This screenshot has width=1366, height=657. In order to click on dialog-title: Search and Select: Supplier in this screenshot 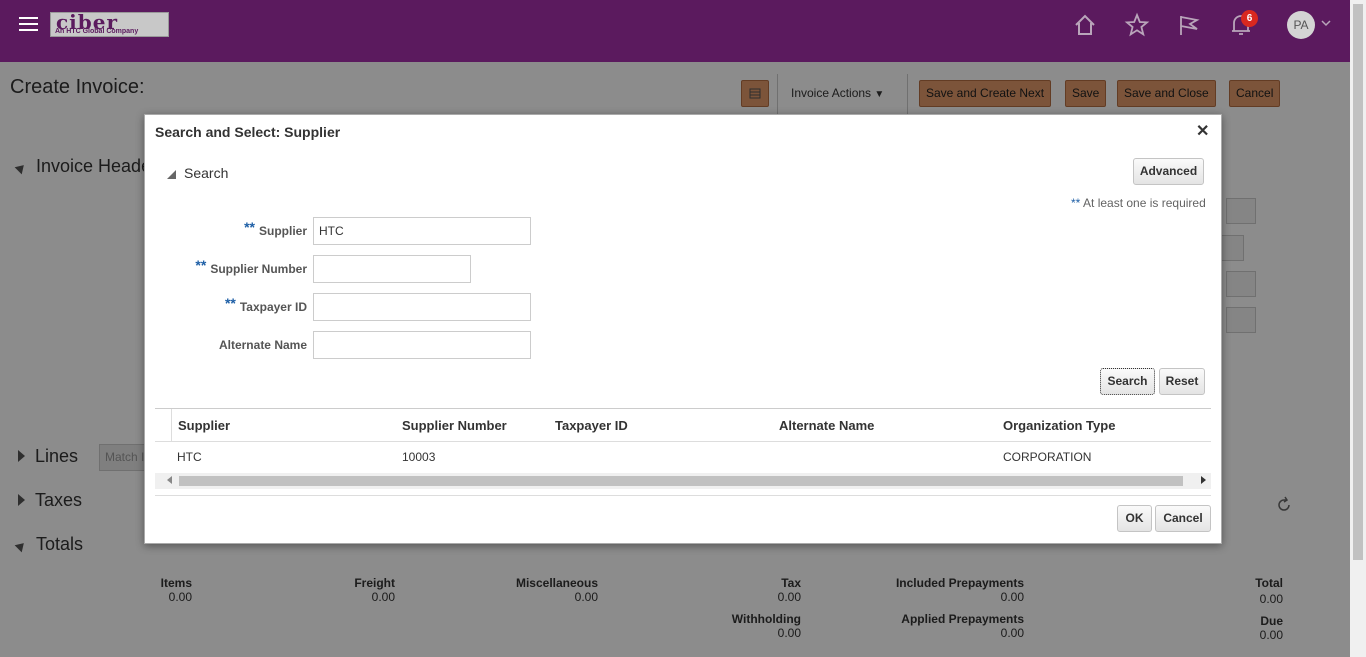, I will do `click(248, 132)`.